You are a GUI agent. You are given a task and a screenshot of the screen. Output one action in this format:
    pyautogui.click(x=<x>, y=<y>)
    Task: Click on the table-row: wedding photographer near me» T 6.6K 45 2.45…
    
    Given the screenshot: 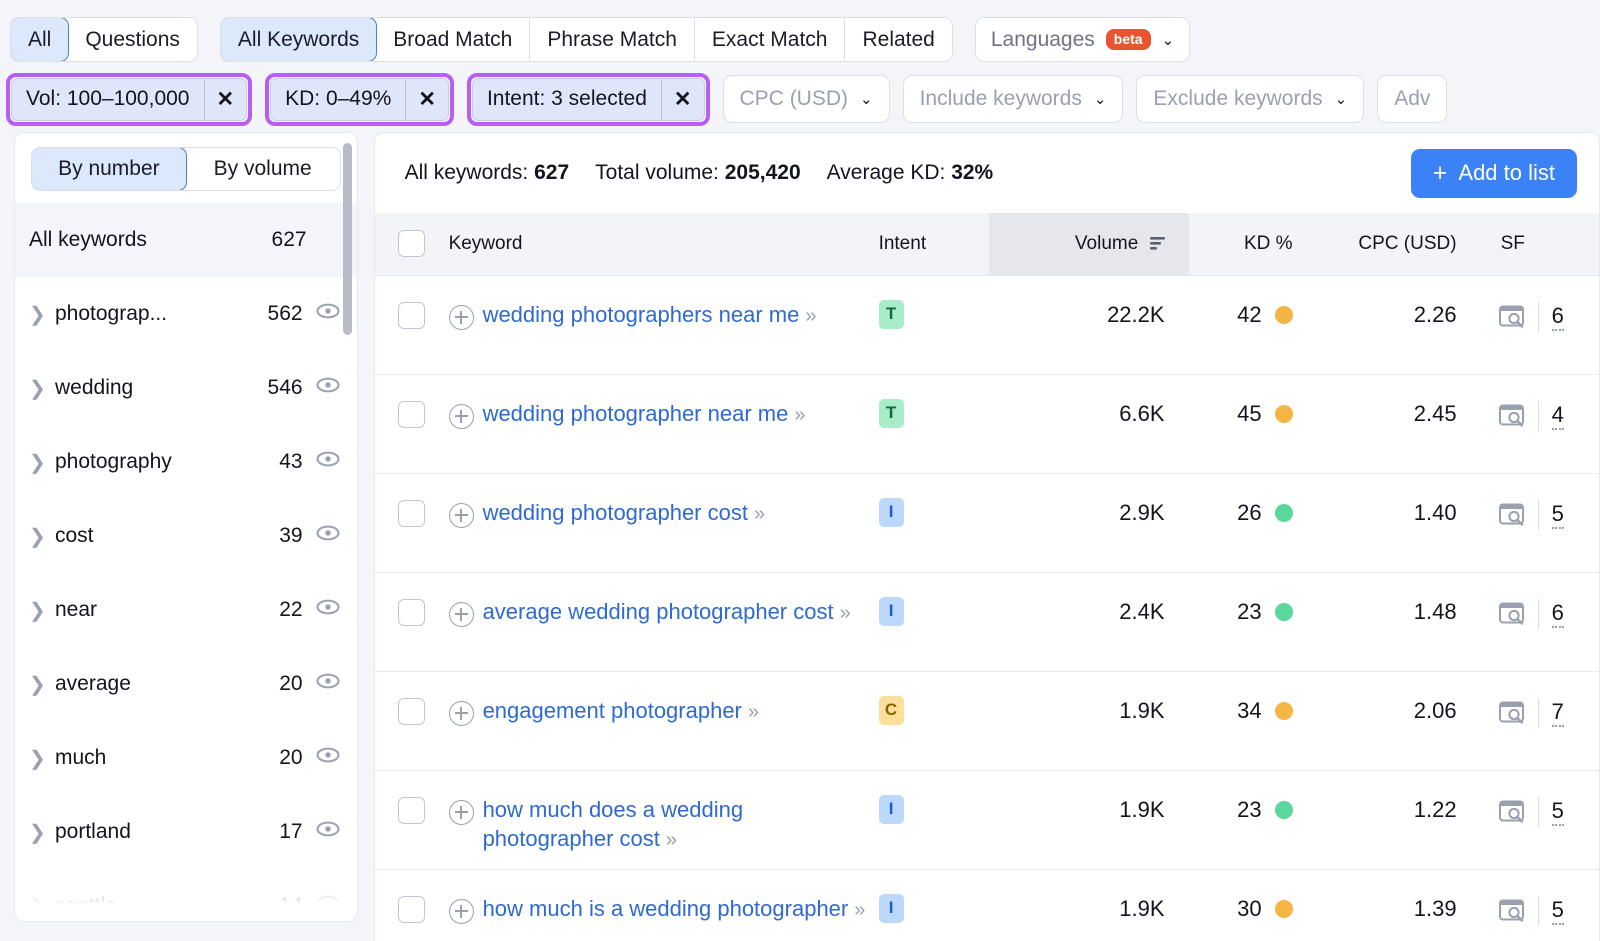 What is the action you would take?
    pyautogui.click(x=986, y=424)
    